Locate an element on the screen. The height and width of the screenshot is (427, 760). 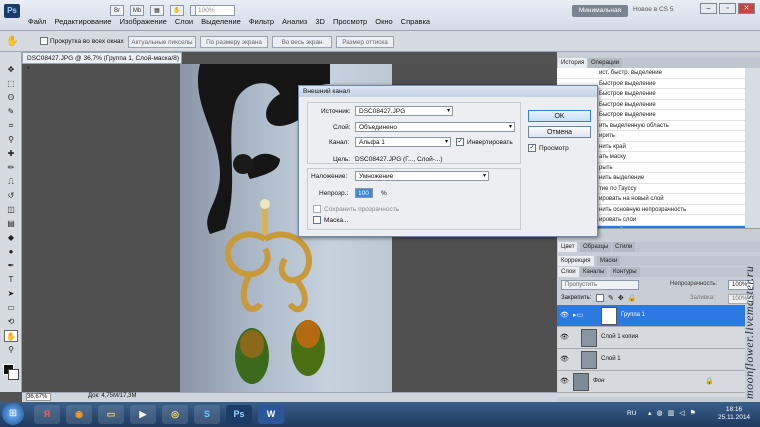
flag-icon: ⚑ is located at coordinates (693, 413).